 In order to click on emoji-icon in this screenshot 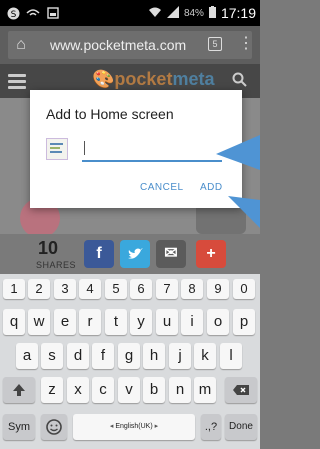, I will do `click(54, 427)`.